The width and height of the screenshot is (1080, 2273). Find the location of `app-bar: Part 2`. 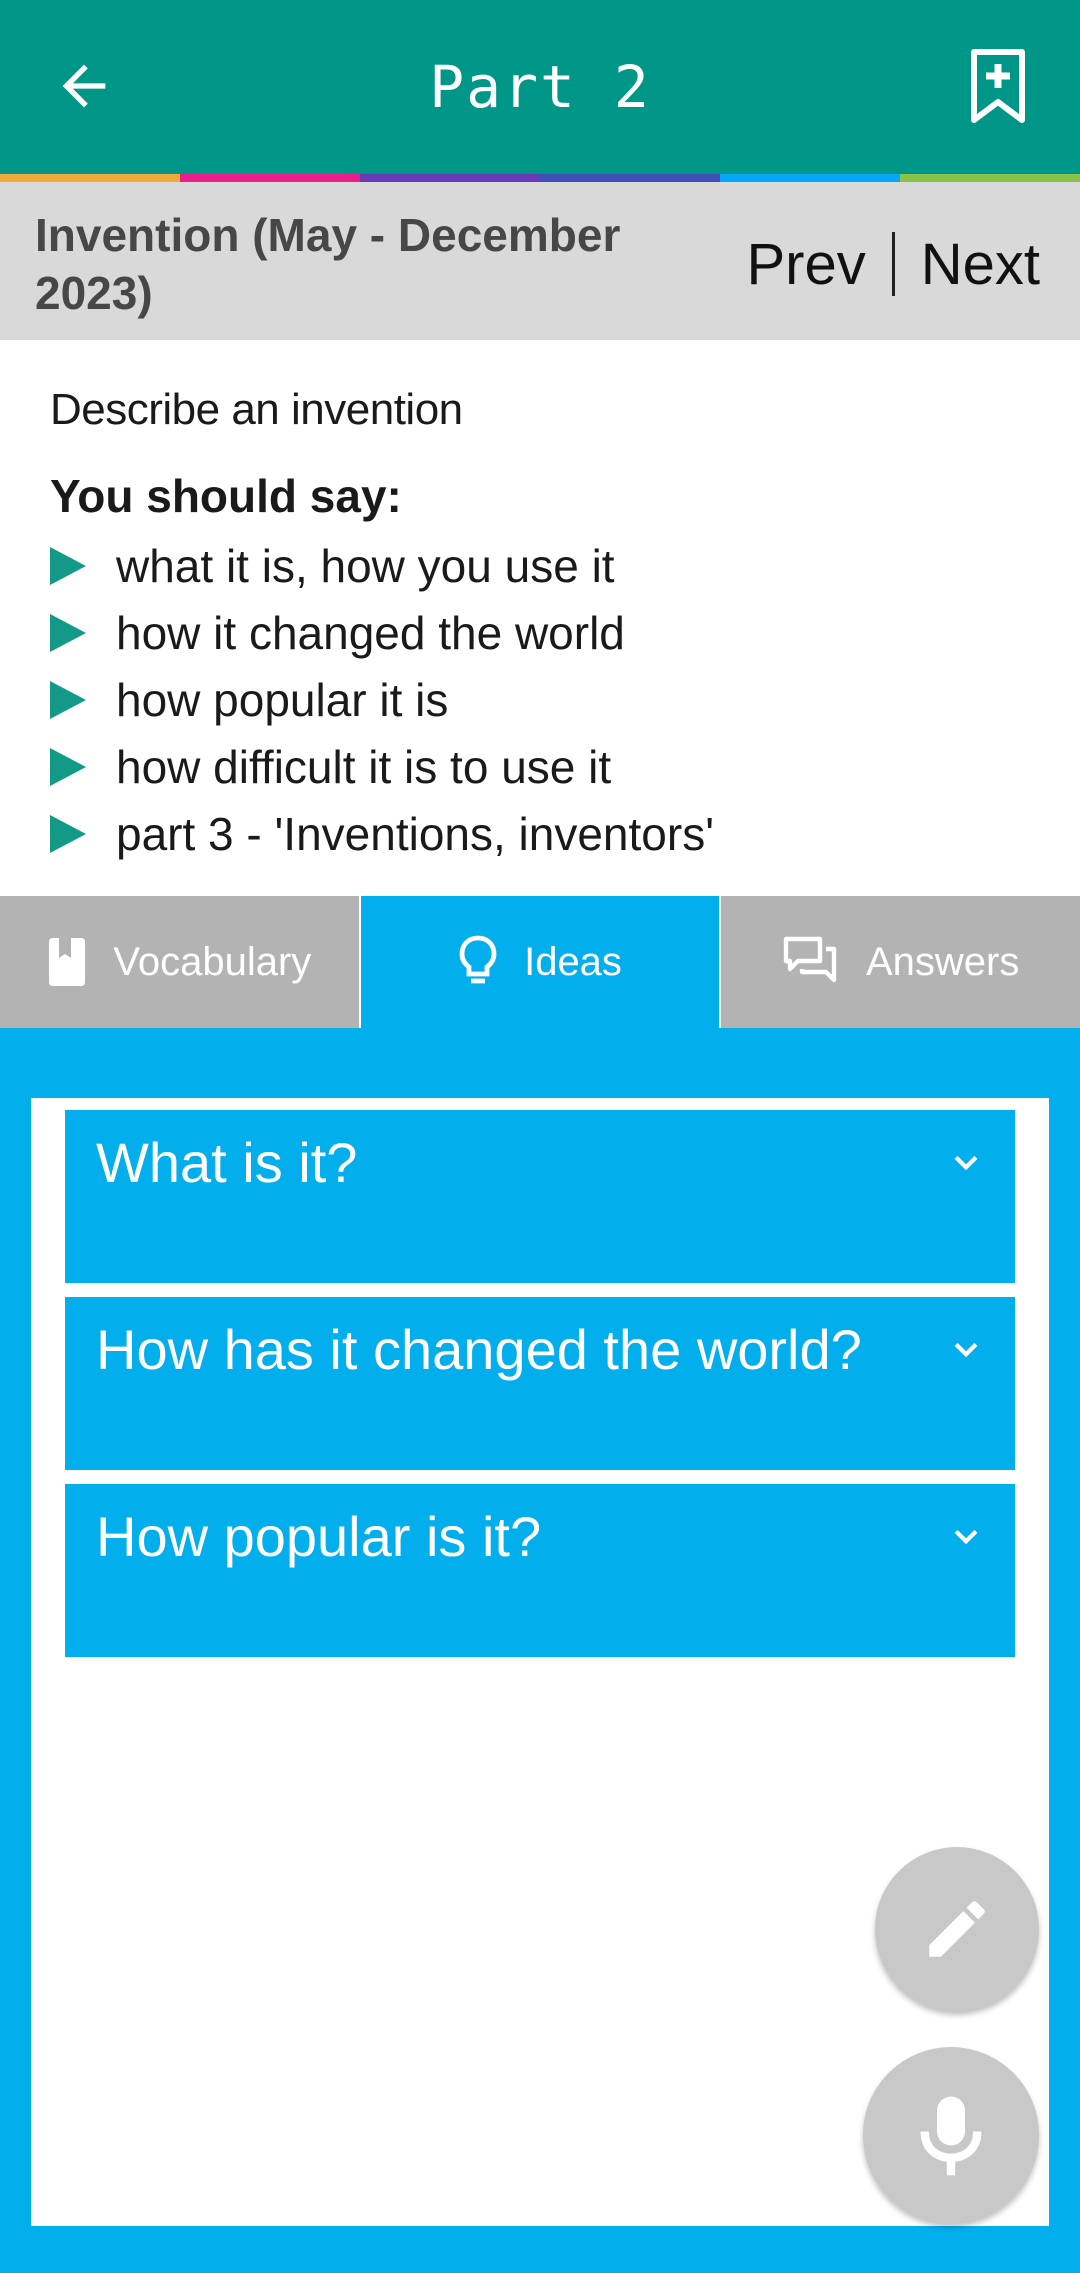

app-bar: Part 2 is located at coordinates (540, 87).